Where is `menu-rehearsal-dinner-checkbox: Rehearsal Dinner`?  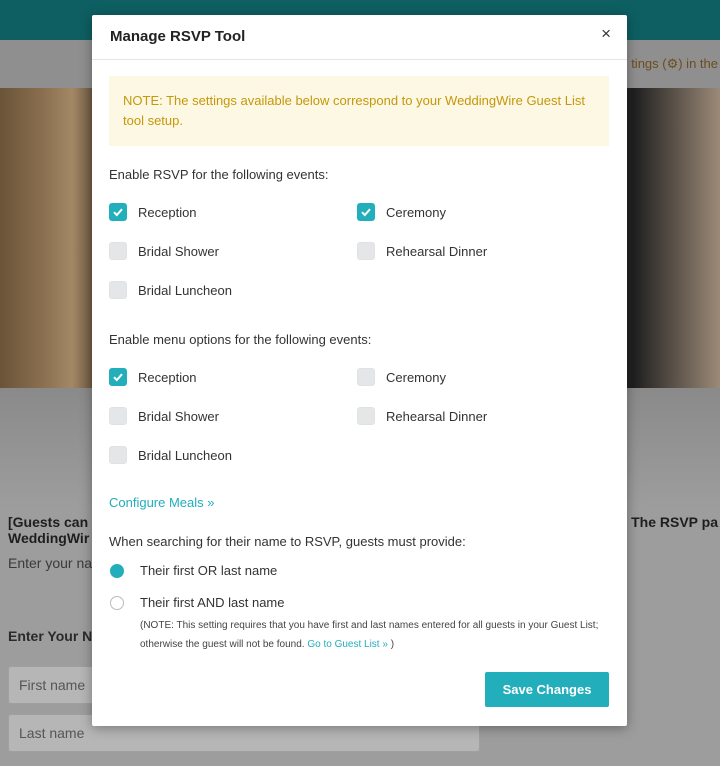 menu-rehearsal-dinner-checkbox: Rehearsal Dinner is located at coordinates (422, 416).